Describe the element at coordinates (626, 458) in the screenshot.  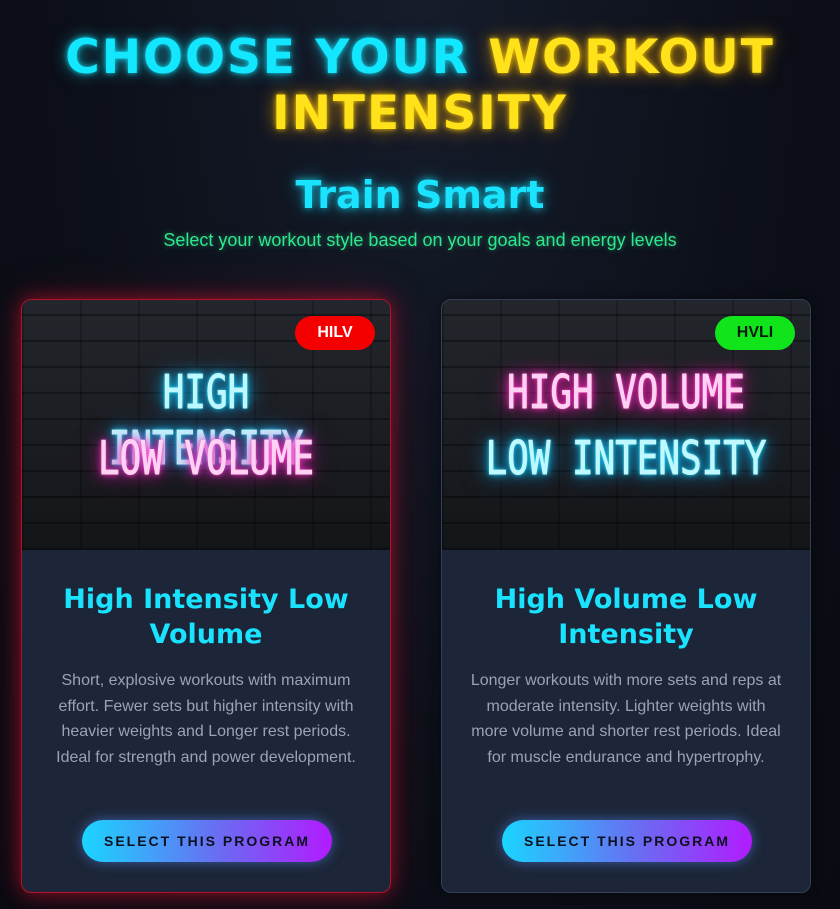
I see `neon-text-line-2: LOW INTENSITY` at that location.